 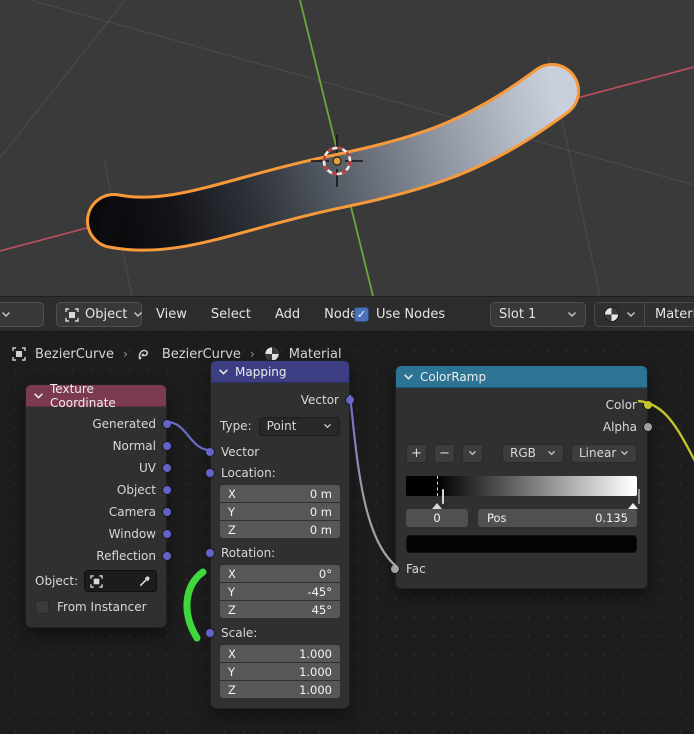 I want to click on location-values: X0 m Y0 m Z0 m, so click(x=280, y=511).